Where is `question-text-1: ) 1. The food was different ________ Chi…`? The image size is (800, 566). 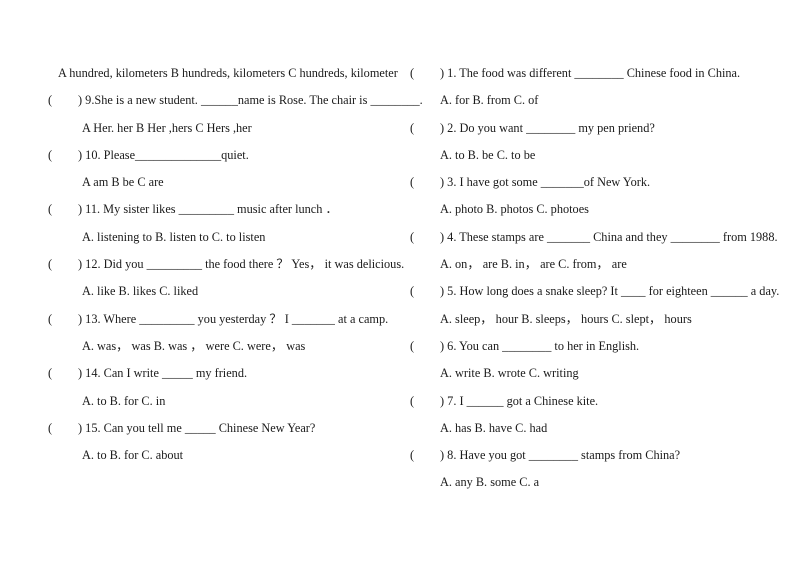 question-text-1: ) 1. The food was different ________ Chi… is located at coordinates (590, 73).